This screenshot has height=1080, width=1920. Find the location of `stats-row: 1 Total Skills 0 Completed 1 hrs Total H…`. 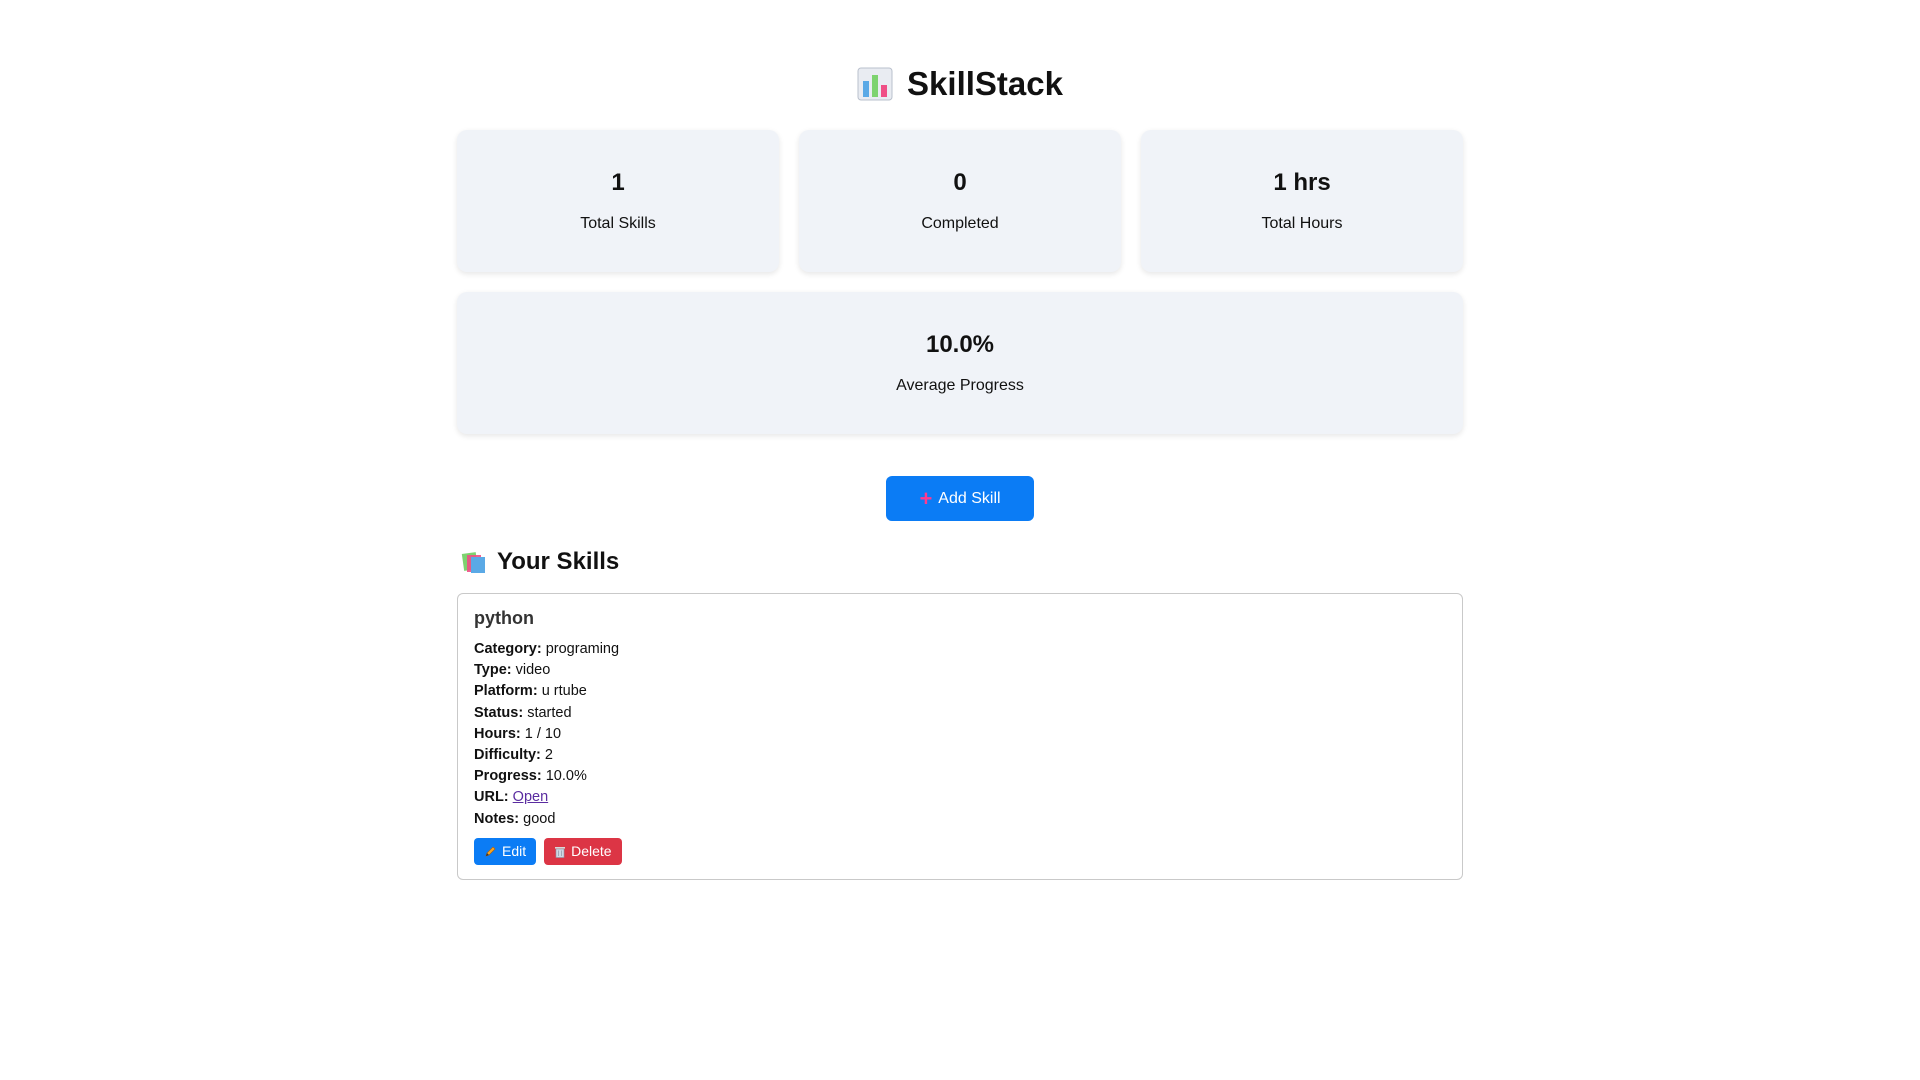

stats-row: 1 Total Skills 0 Completed 1 hrs Total H… is located at coordinates (960, 201).